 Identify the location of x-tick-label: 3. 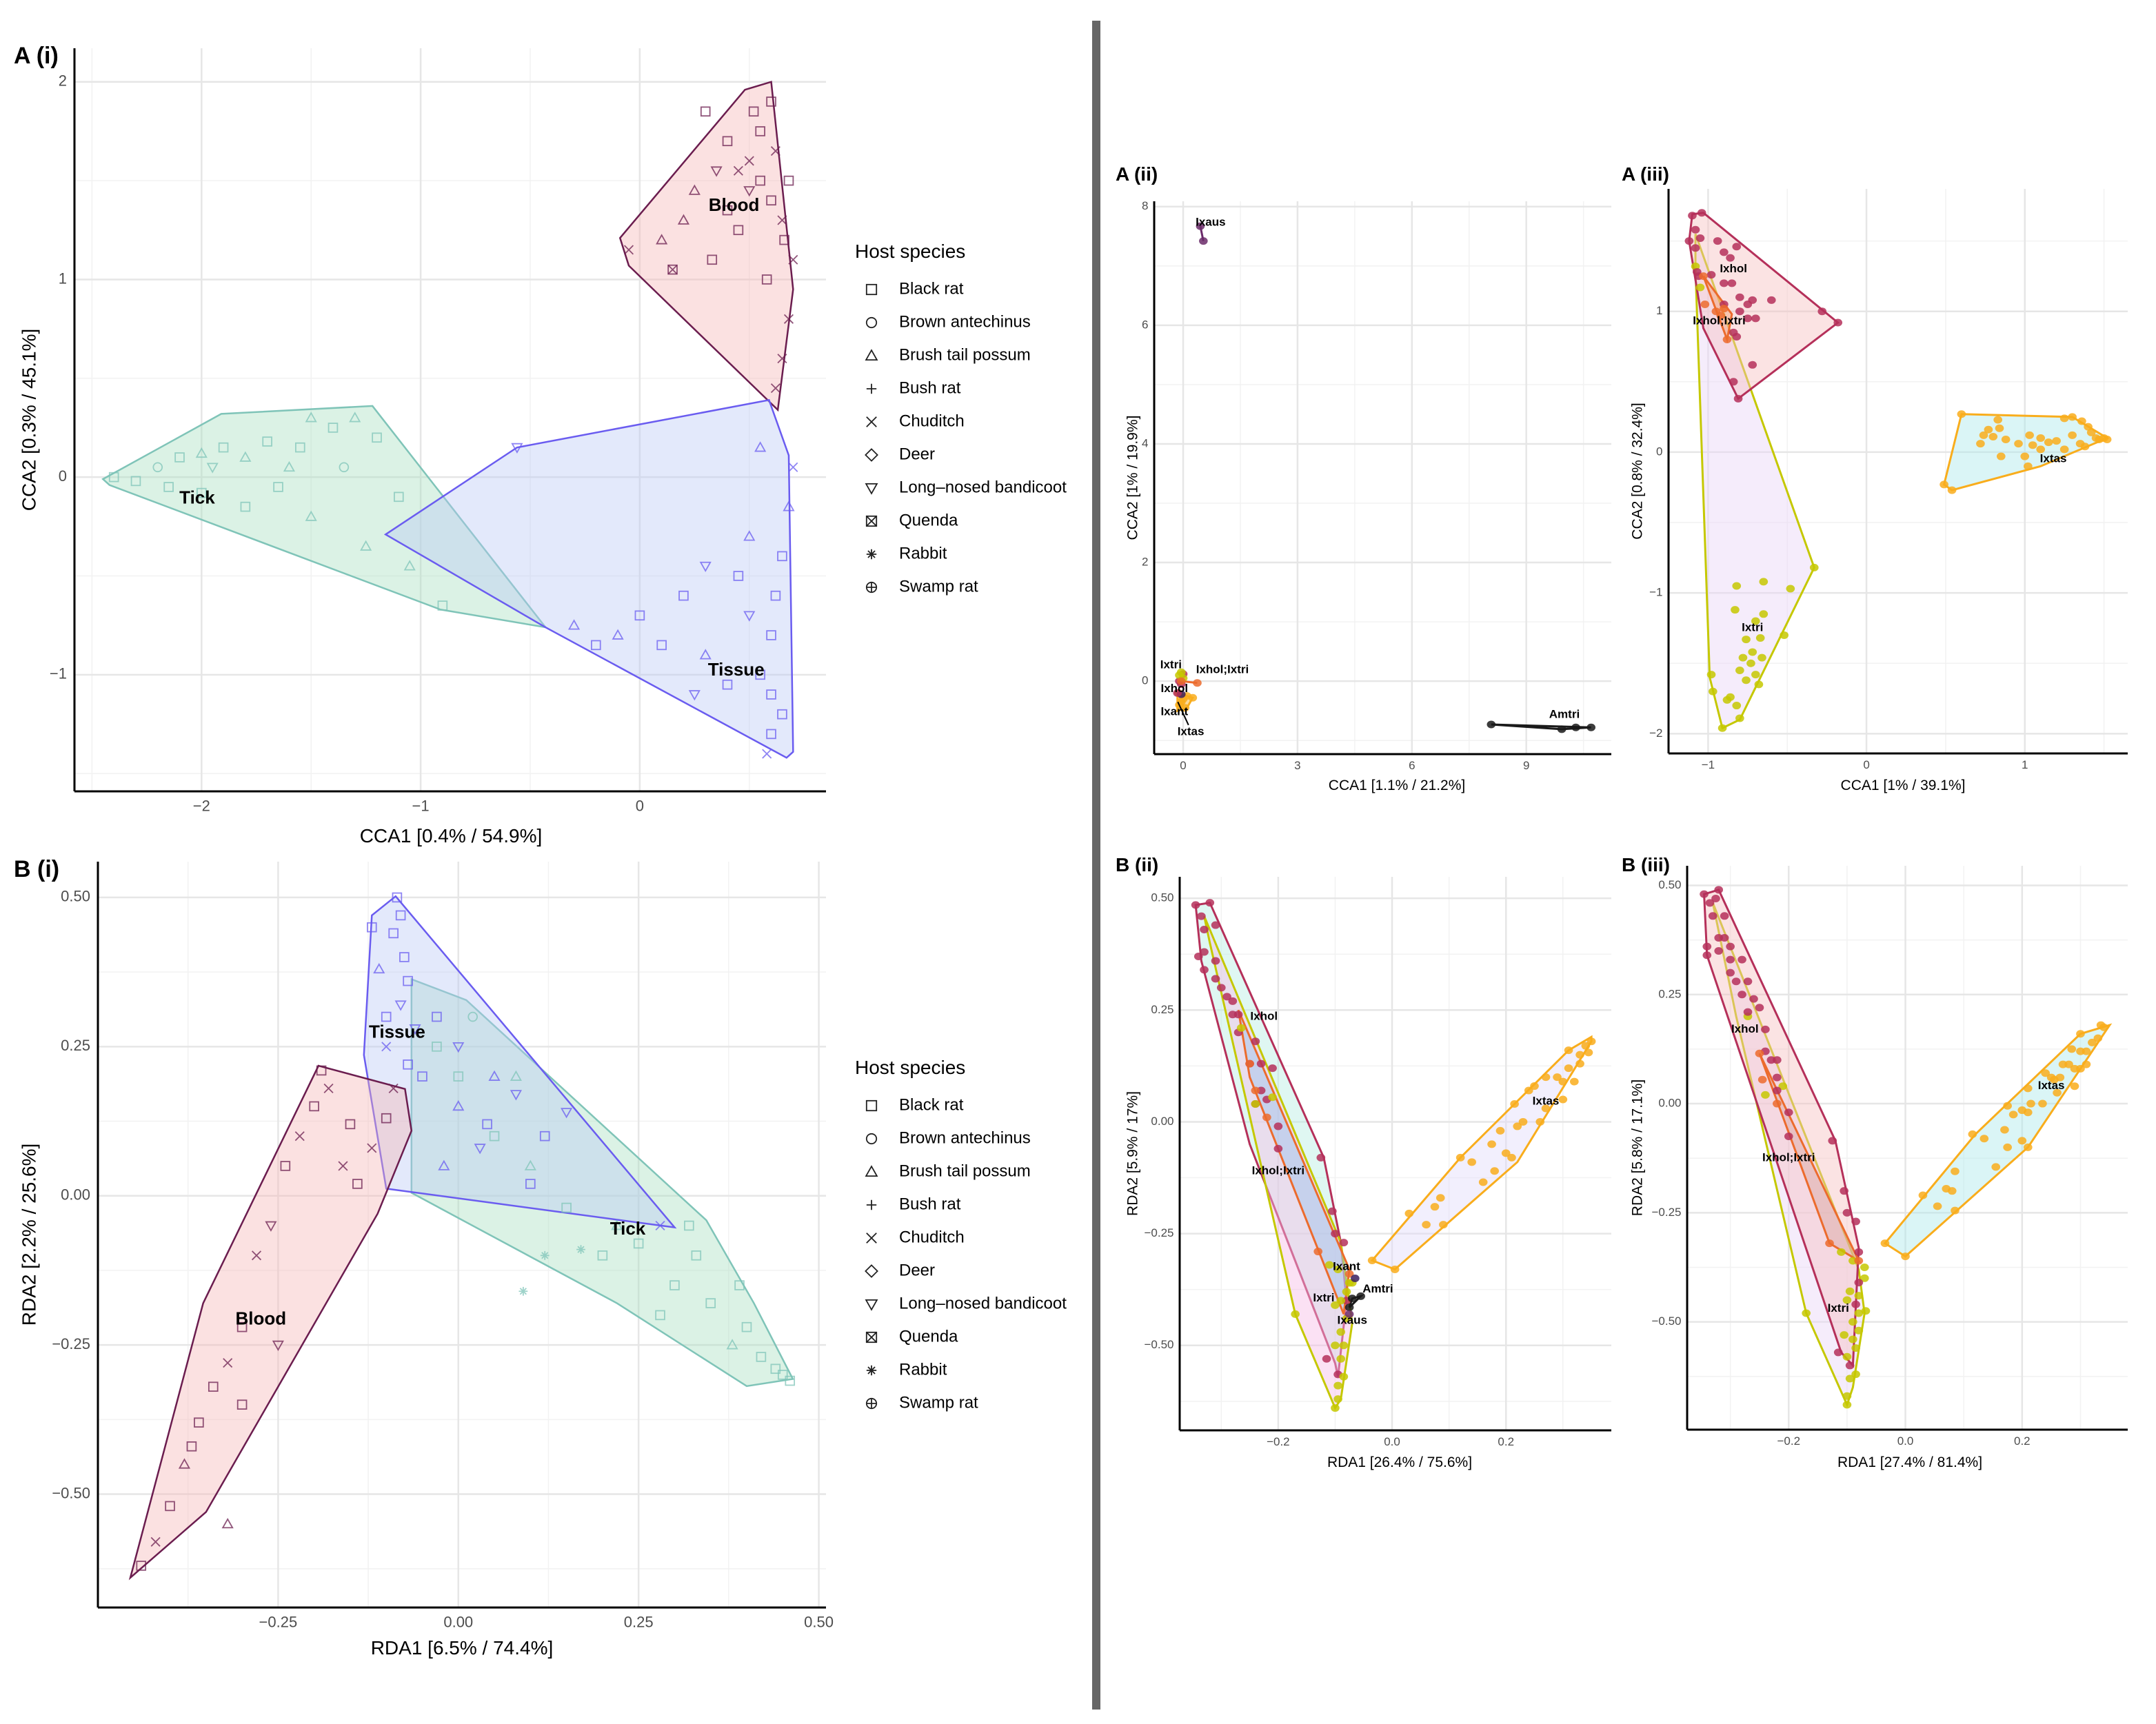
(1297, 766).